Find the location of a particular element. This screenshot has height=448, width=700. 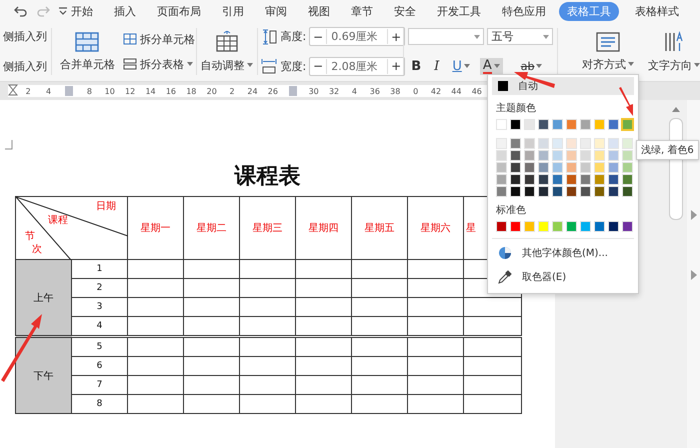

ribbon-tab: 审阅 is located at coordinates (276, 11).